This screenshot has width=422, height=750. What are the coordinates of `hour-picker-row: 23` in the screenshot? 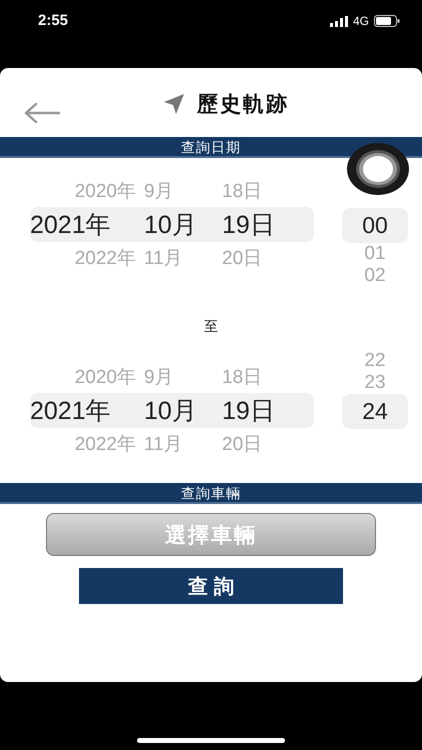 It's located at (375, 383).